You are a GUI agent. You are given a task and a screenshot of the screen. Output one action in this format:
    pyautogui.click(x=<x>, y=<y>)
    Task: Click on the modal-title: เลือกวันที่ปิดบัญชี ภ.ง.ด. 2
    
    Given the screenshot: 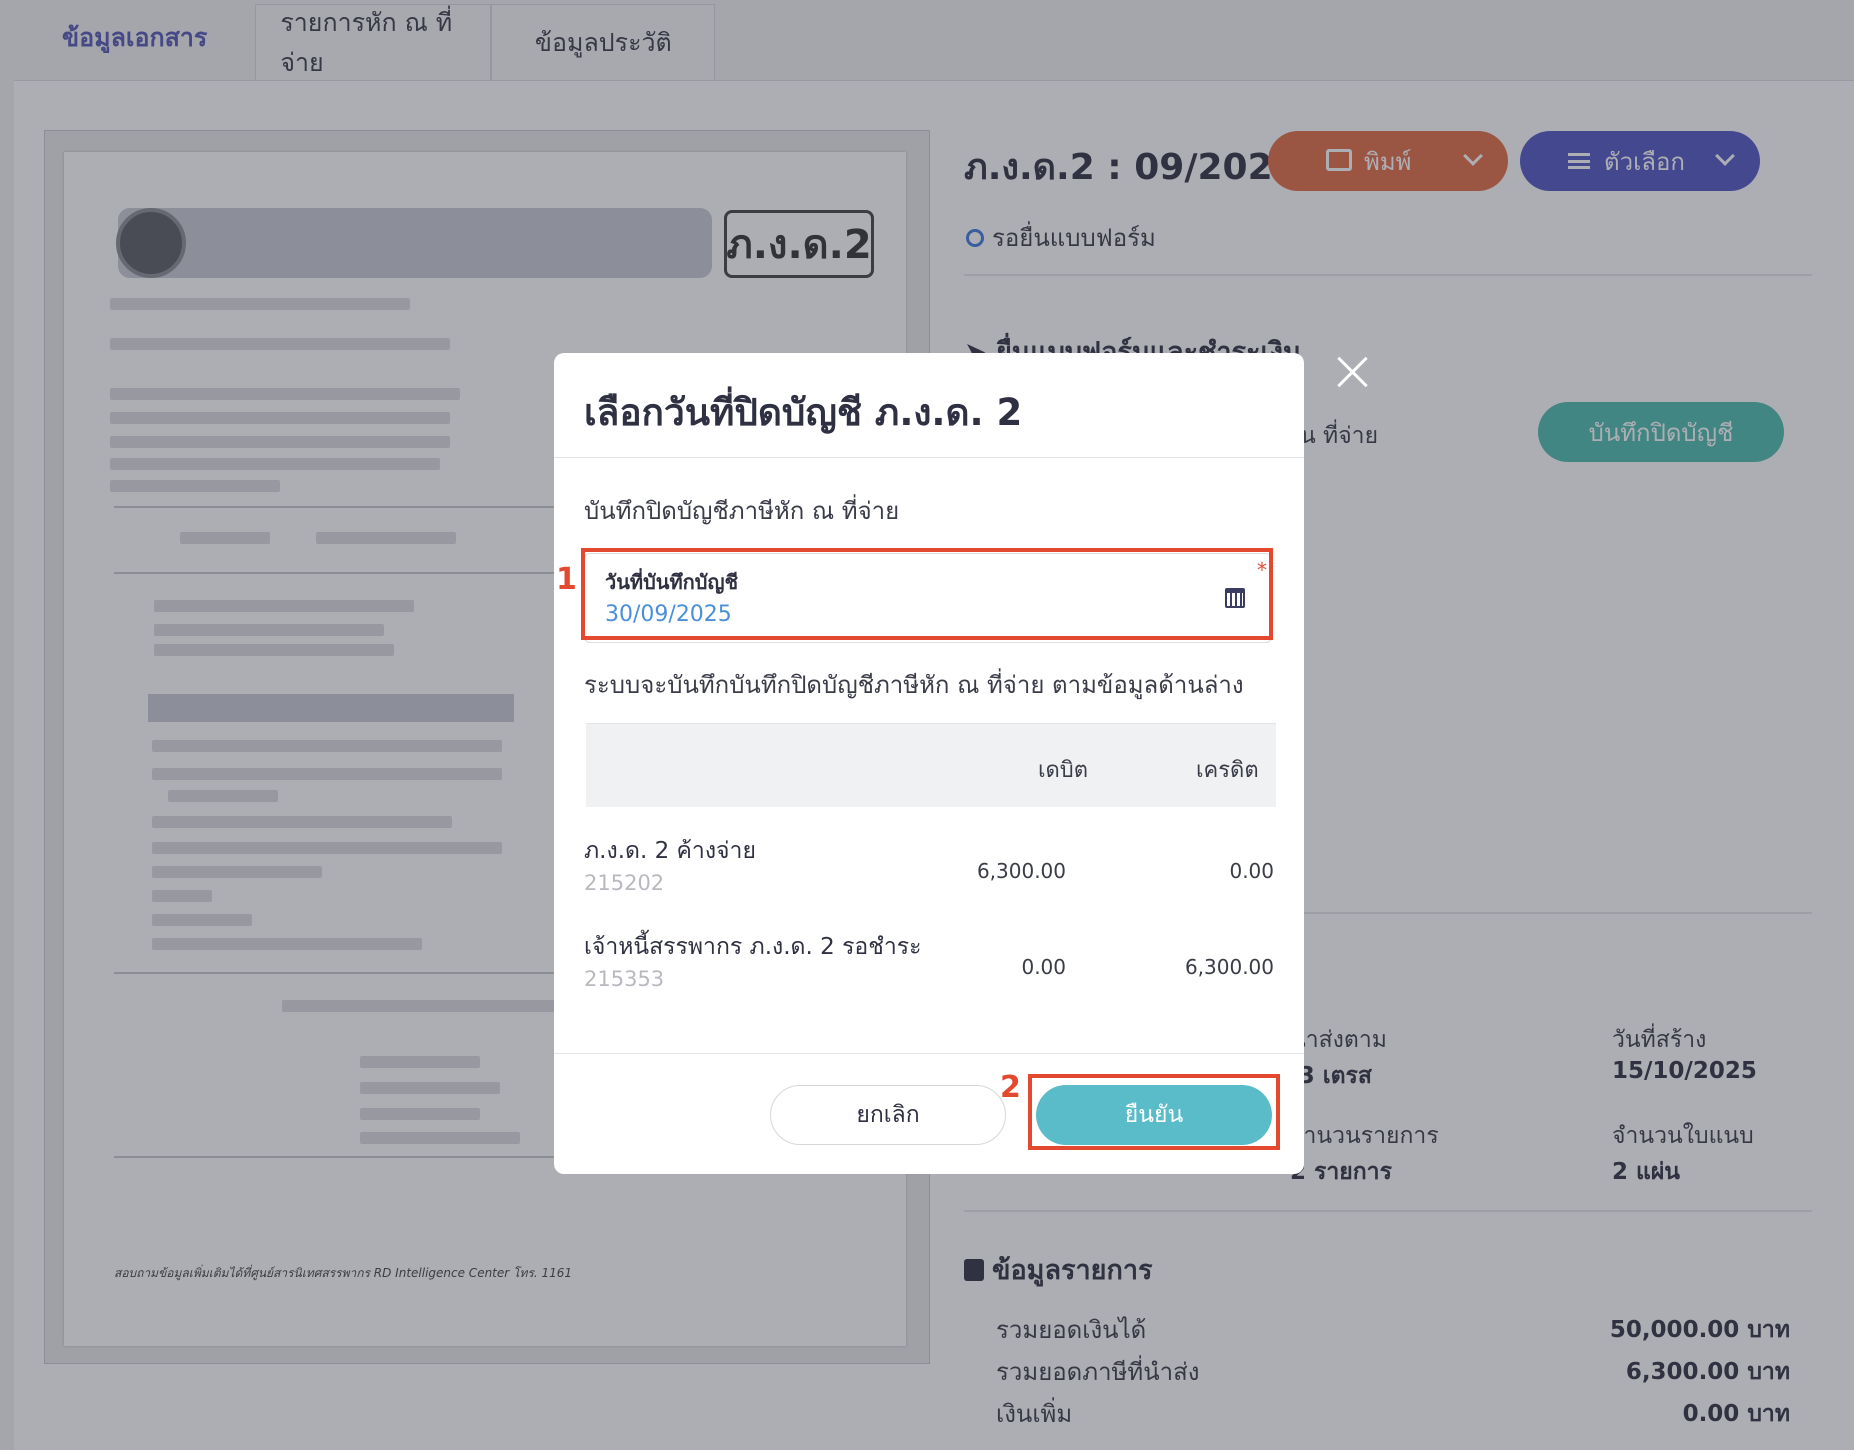 What is the action you would take?
    pyautogui.click(x=803, y=412)
    